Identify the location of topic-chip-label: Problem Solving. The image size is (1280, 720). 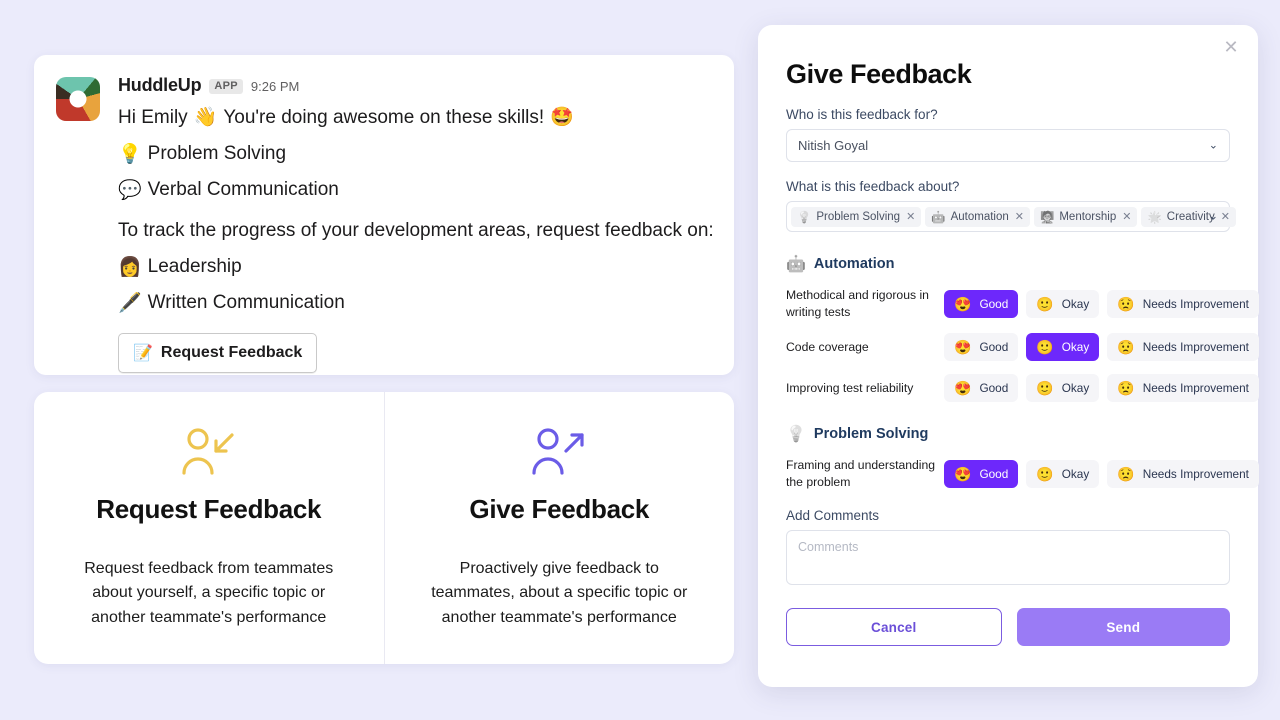
(858, 216).